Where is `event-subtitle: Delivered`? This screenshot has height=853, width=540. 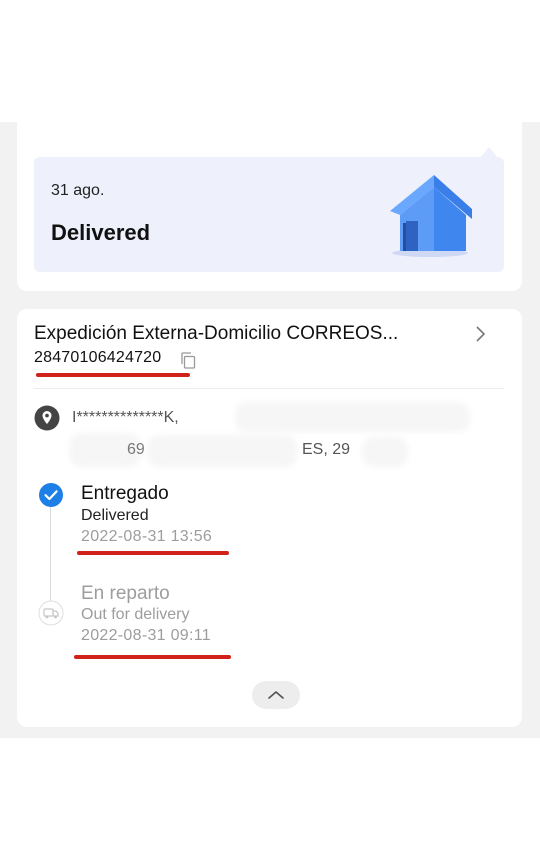 event-subtitle: Delivered is located at coordinates (115, 515).